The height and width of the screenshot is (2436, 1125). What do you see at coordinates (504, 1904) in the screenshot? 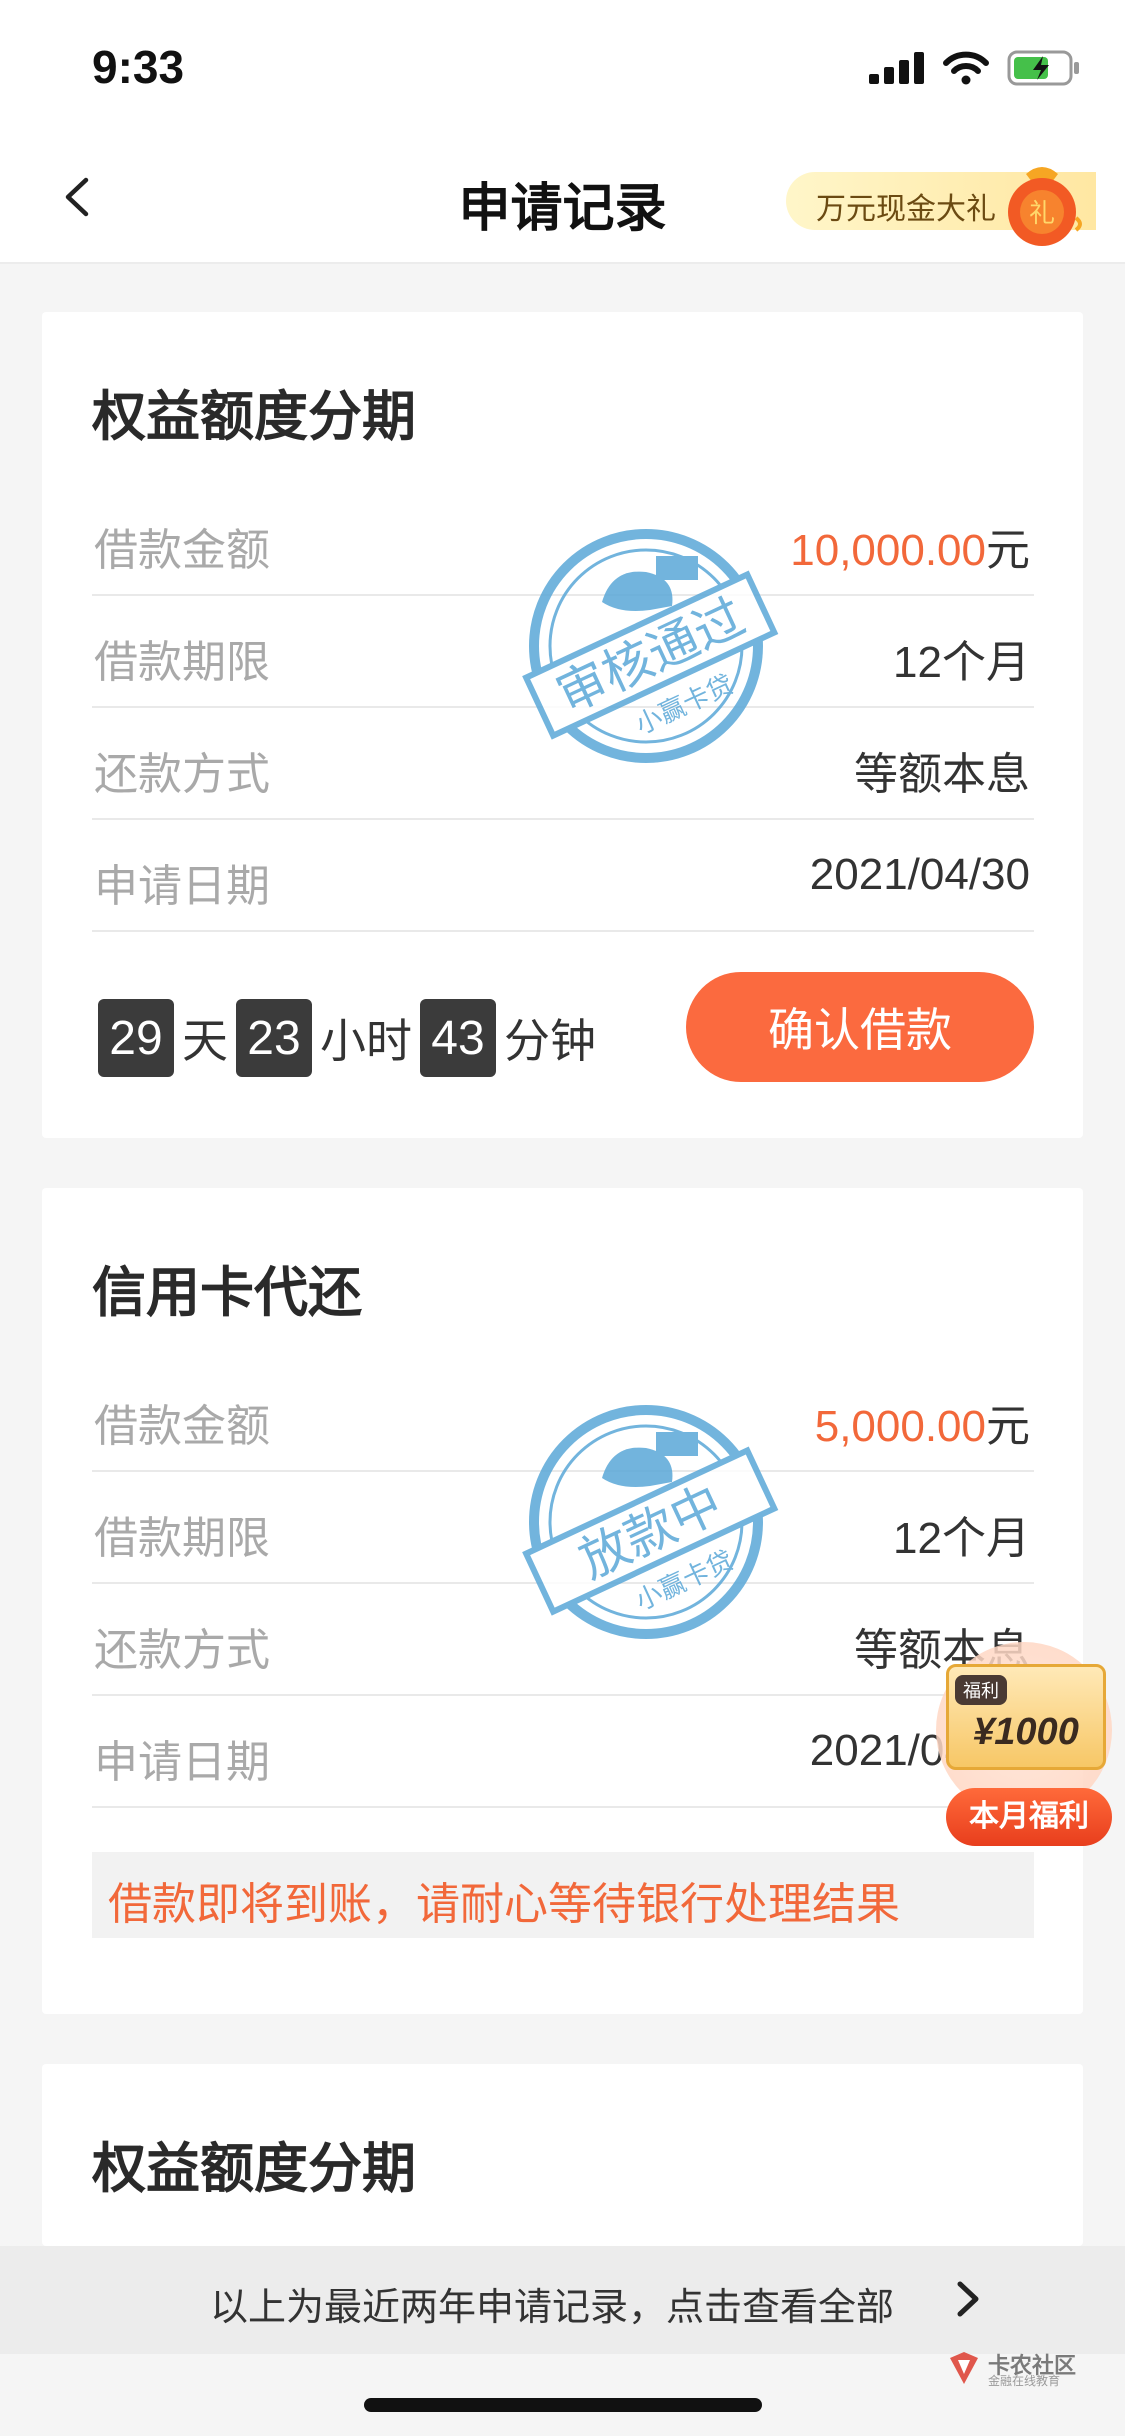
I see `notice-text: 借款即将到账，请耐心等待银行处理结果` at bounding box center [504, 1904].